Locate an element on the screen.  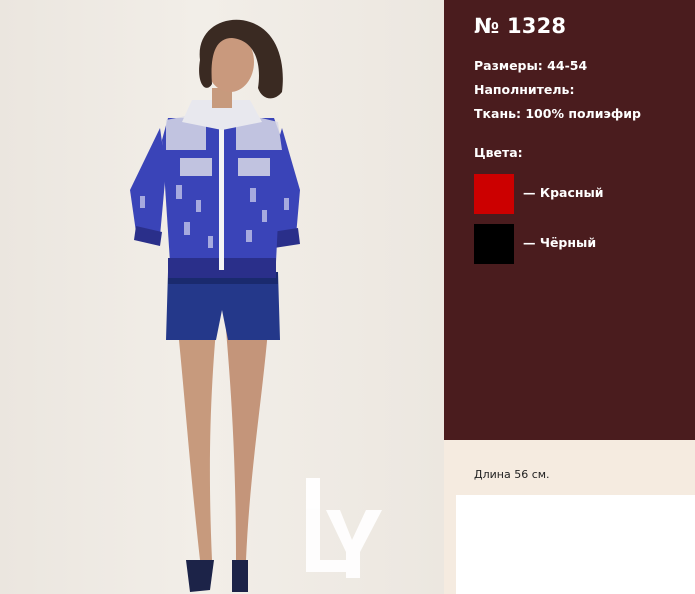
spec-value: 44-54 is located at coordinates (567, 65).